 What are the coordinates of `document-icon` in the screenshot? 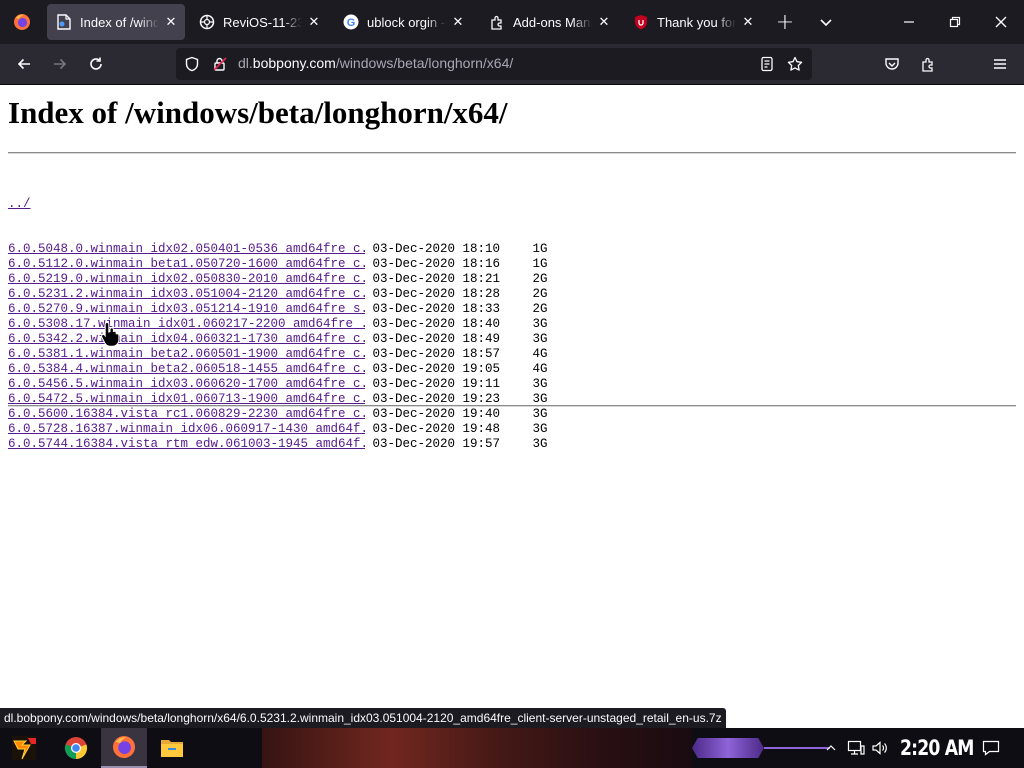 It's located at (64, 22).